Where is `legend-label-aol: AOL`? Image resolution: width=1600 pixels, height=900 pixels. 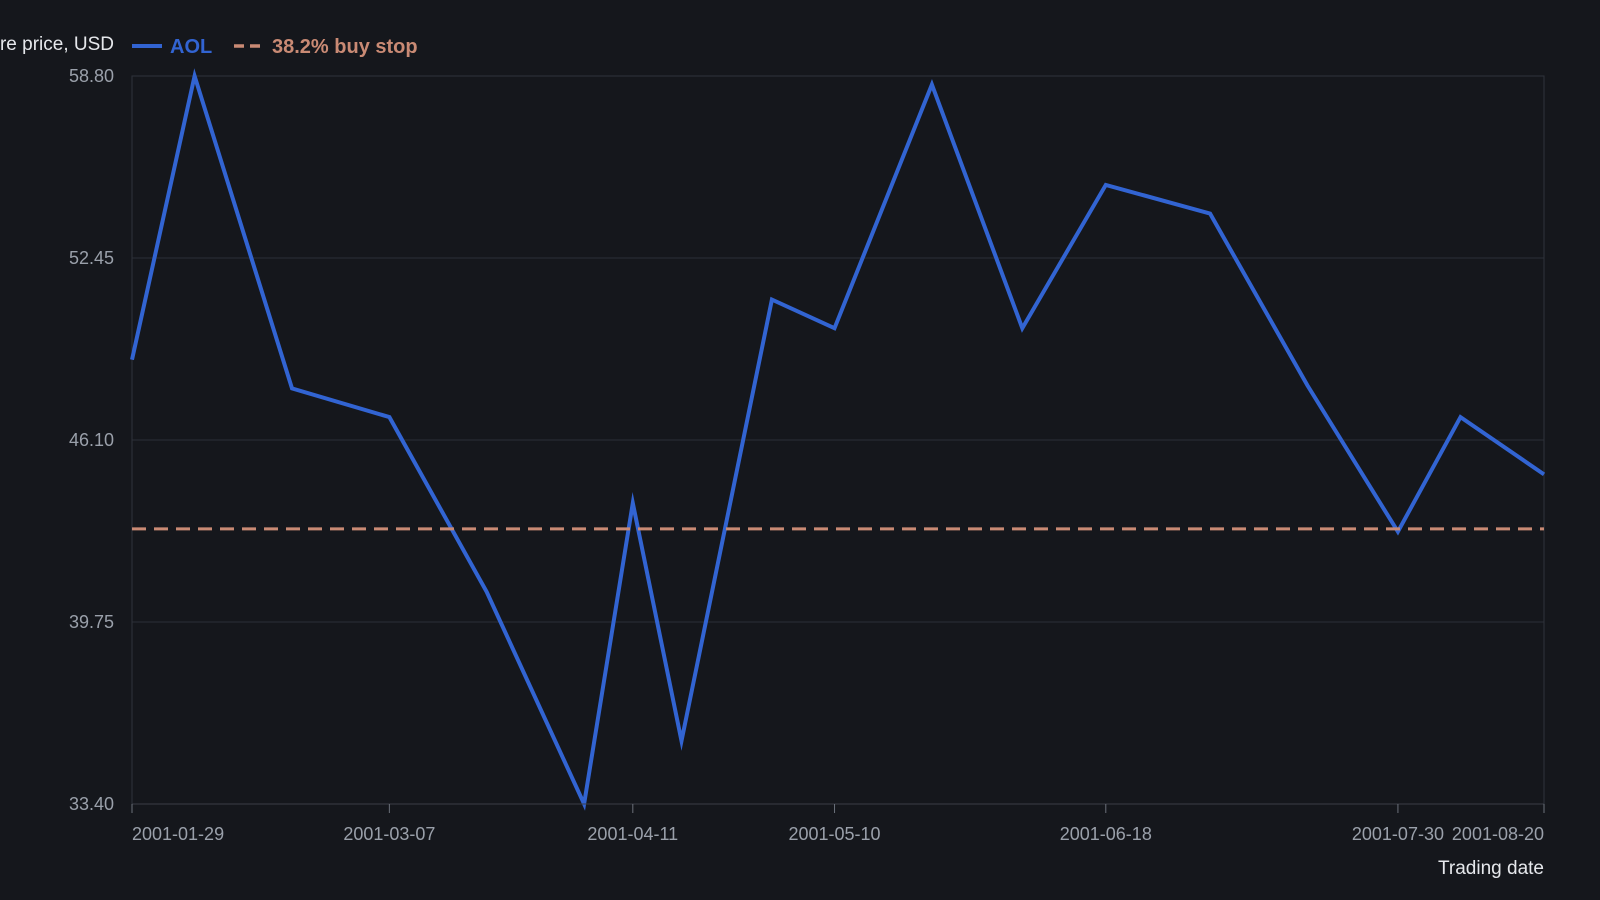
legend-label-aol: AOL is located at coordinates (191, 47).